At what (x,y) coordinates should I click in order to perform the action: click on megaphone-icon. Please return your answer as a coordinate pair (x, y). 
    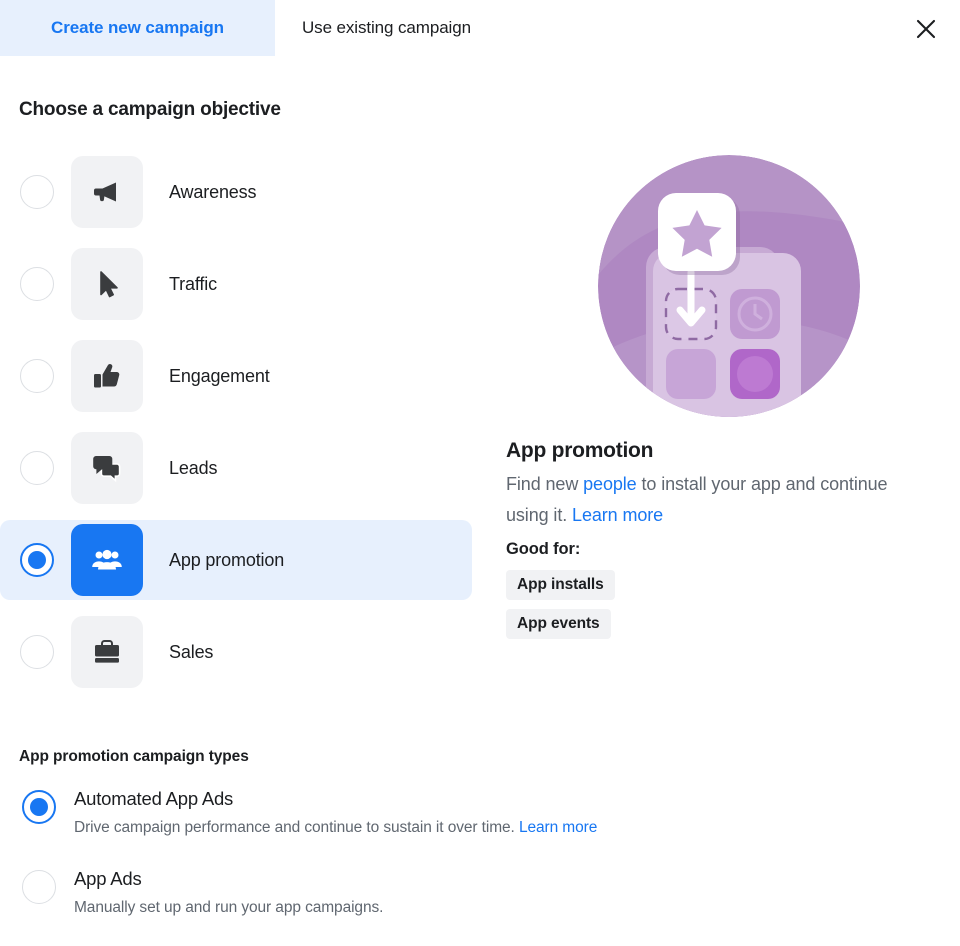
    Looking at the image, I should click on (107, 192).